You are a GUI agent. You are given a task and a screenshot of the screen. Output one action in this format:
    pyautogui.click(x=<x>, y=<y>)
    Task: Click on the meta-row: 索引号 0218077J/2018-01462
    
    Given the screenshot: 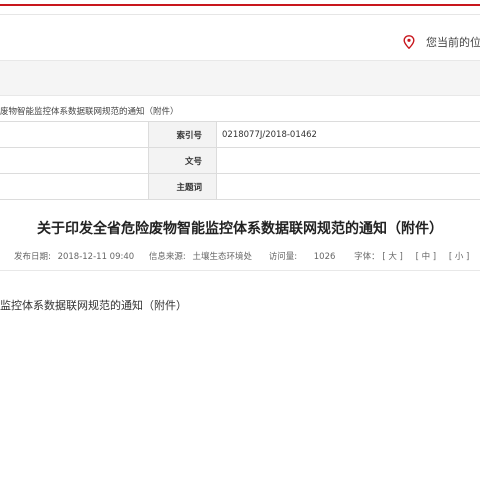 What is the action you would take?
    pyautogui.click(x=240, y=134)
    